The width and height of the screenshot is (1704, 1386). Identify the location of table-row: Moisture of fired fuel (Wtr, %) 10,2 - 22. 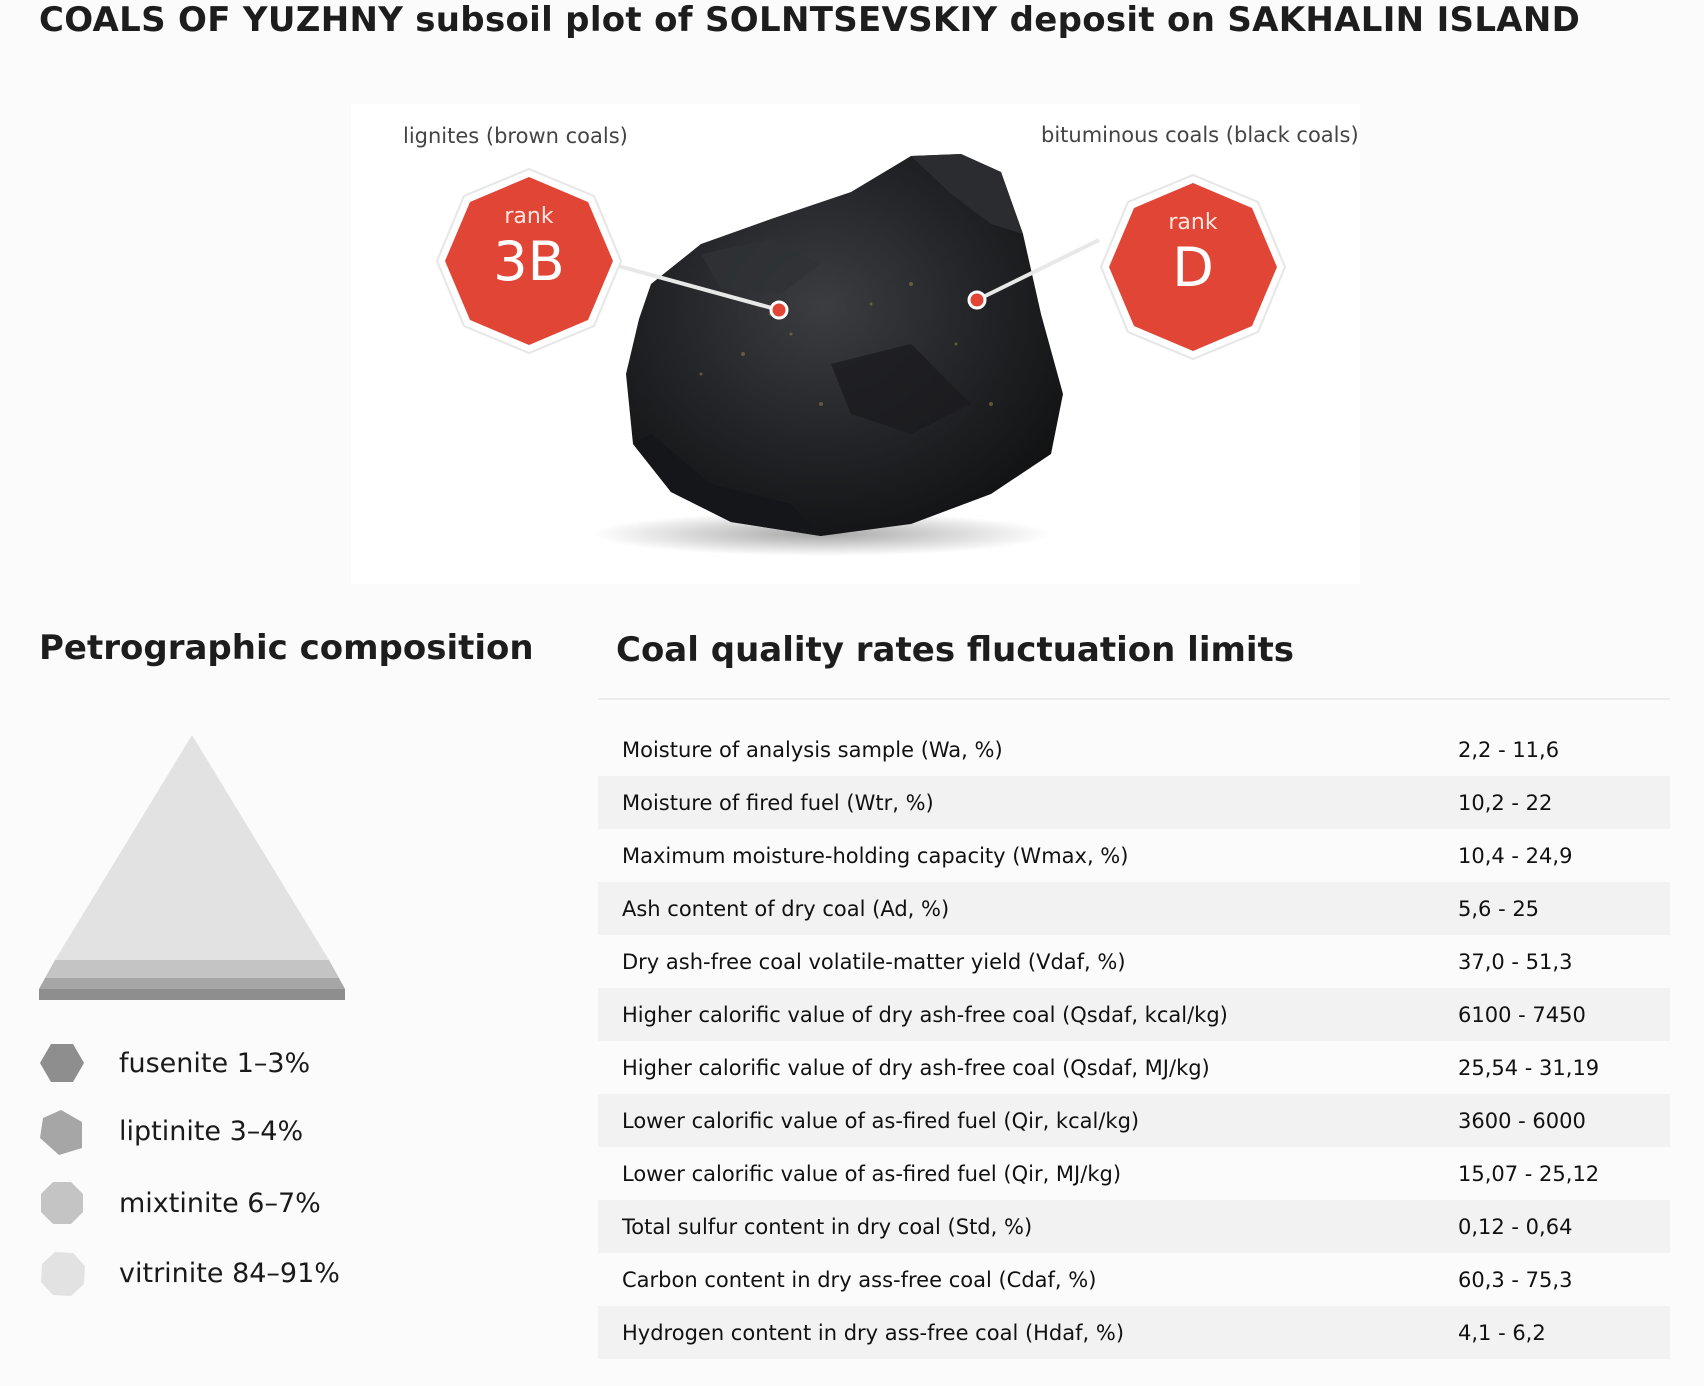
(1134, 802).